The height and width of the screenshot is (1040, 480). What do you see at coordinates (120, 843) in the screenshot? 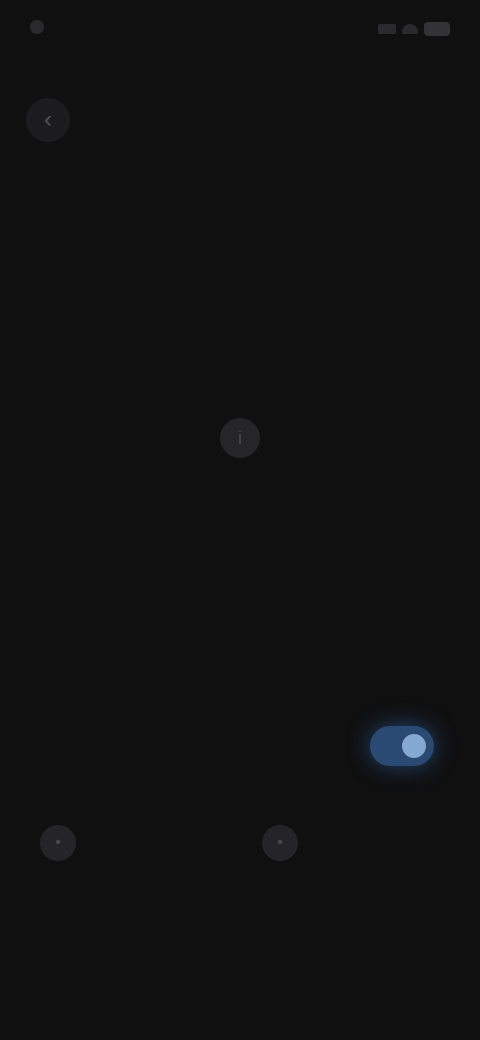
I see `action-button-1: •` at bounding box center [120, 843].